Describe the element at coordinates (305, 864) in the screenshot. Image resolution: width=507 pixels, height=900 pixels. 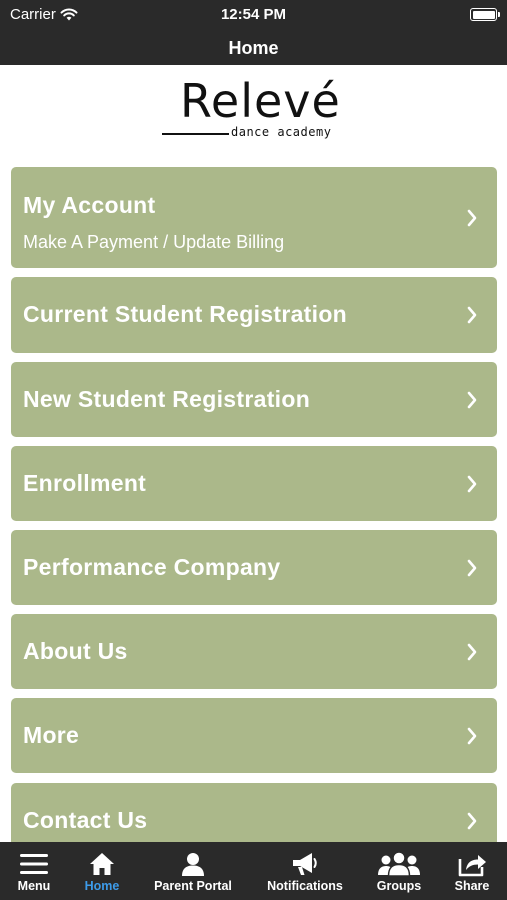
I see `megaphone-icon` at that location.